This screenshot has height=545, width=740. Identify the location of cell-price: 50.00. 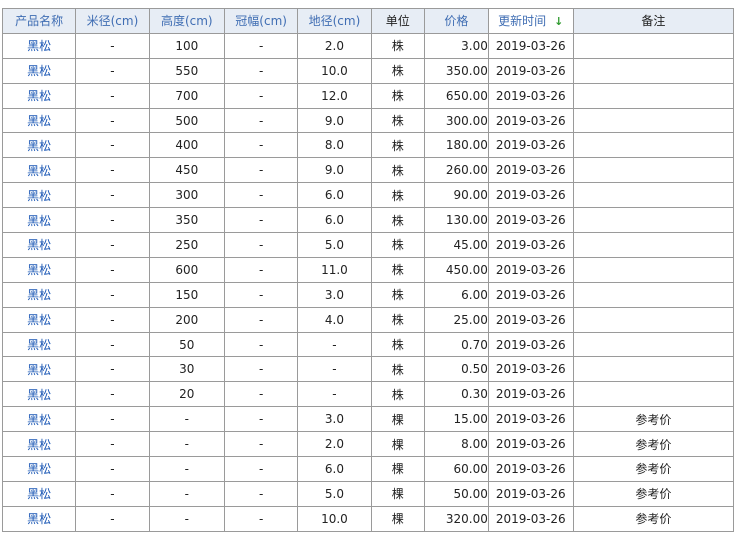
(456, 493).